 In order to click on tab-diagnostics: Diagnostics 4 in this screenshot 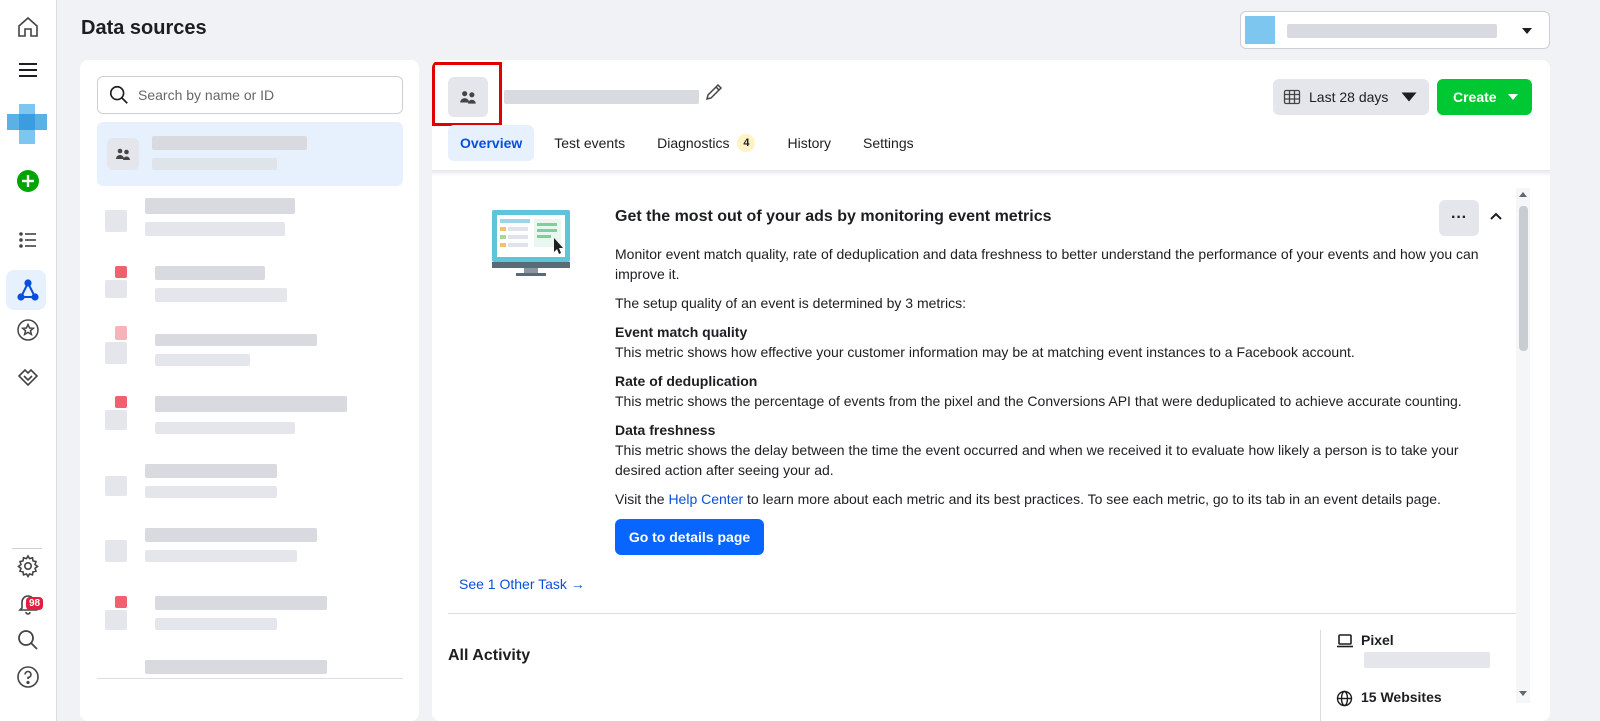, I will do `click(706, 143)`.